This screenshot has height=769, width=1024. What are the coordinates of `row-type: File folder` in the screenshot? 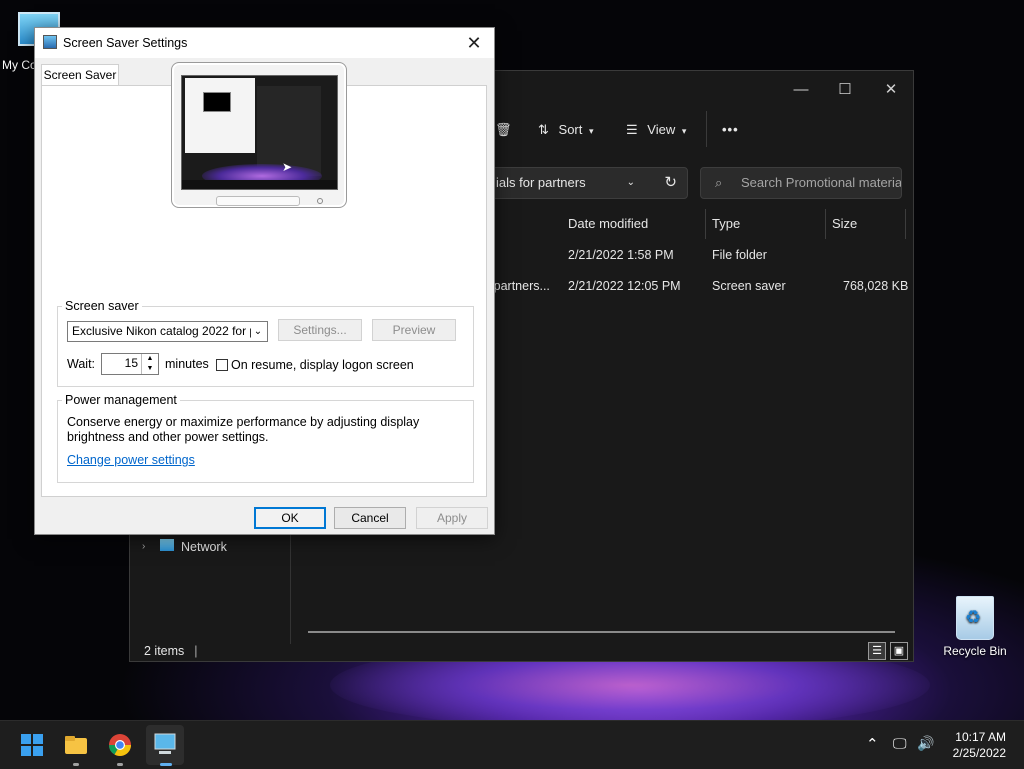 It's located at (739, 255).